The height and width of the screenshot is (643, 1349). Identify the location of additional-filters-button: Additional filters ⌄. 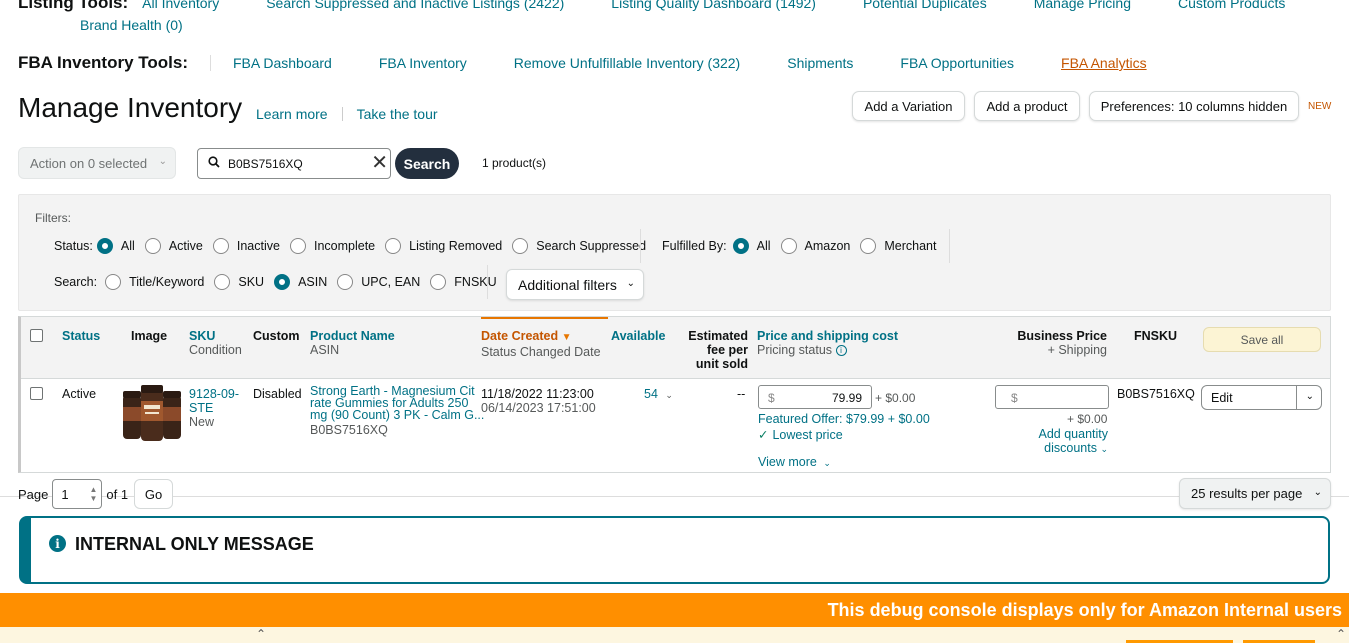
(575, 284).